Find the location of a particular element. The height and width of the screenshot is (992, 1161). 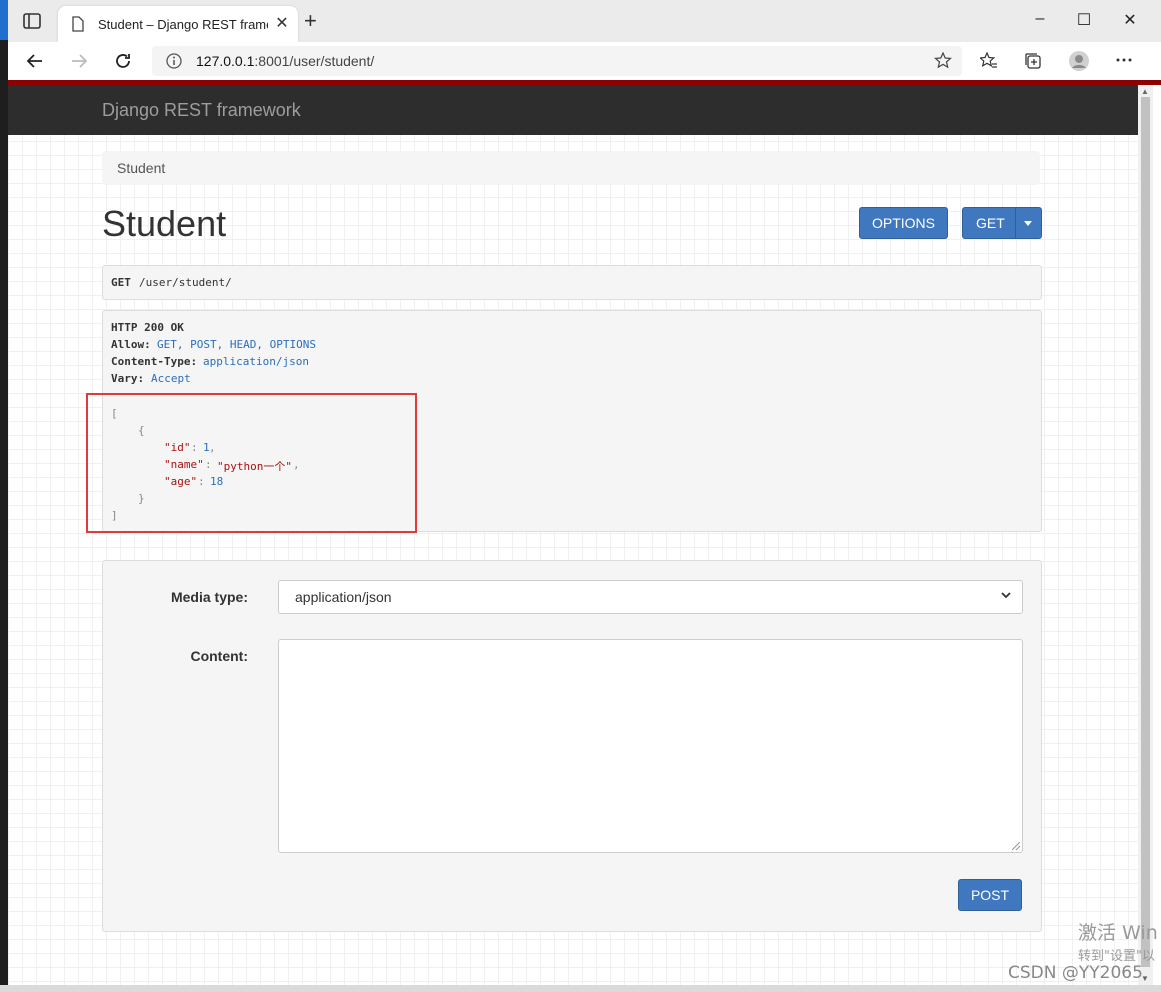

forward-icon is located at coordinates (79, 61).